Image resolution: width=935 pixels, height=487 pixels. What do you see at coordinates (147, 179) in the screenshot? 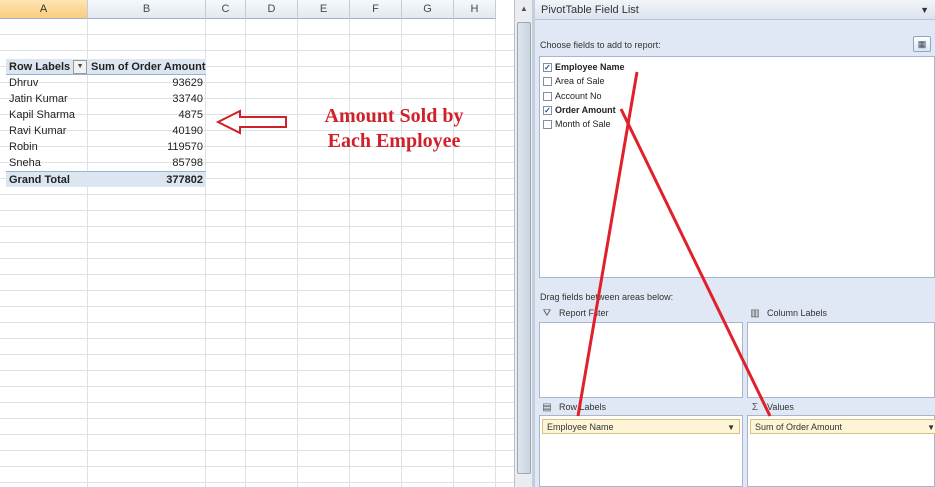
I see `grand-total-value: 377802` at bounding box center [147, 179].